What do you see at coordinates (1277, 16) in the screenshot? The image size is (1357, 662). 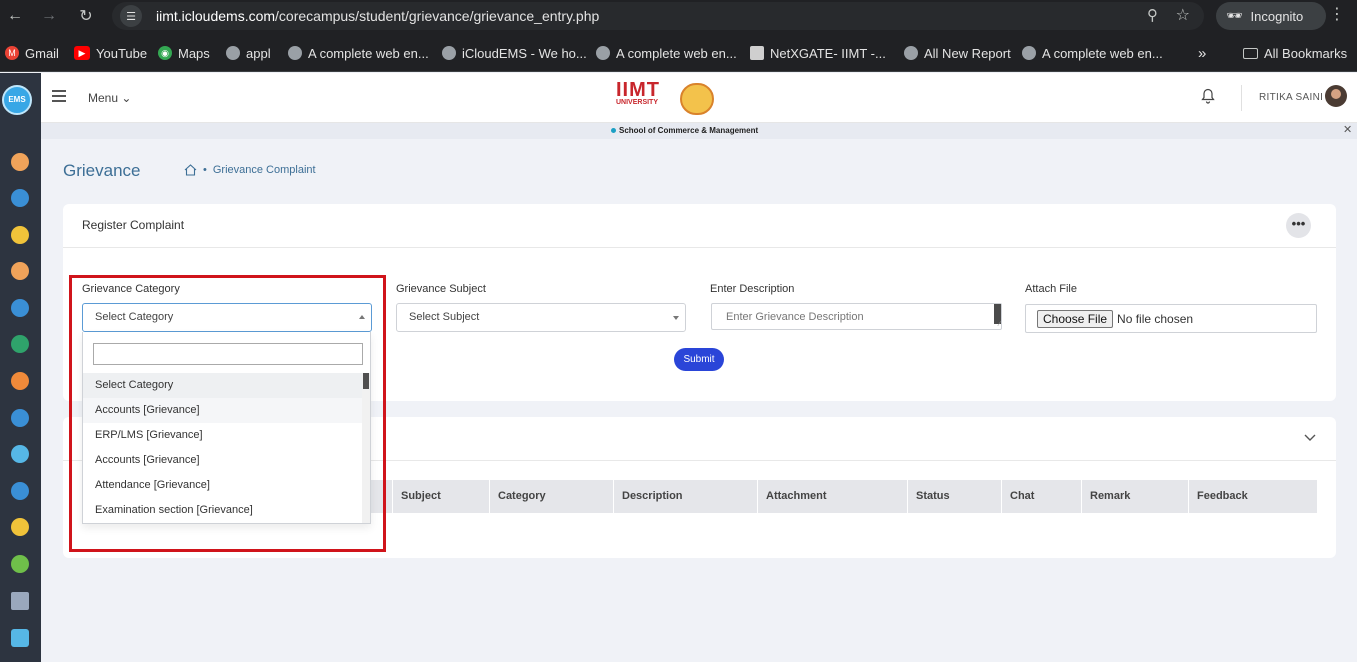 I see `incognito-label: Incognito` at bounding box center [1277, 16].